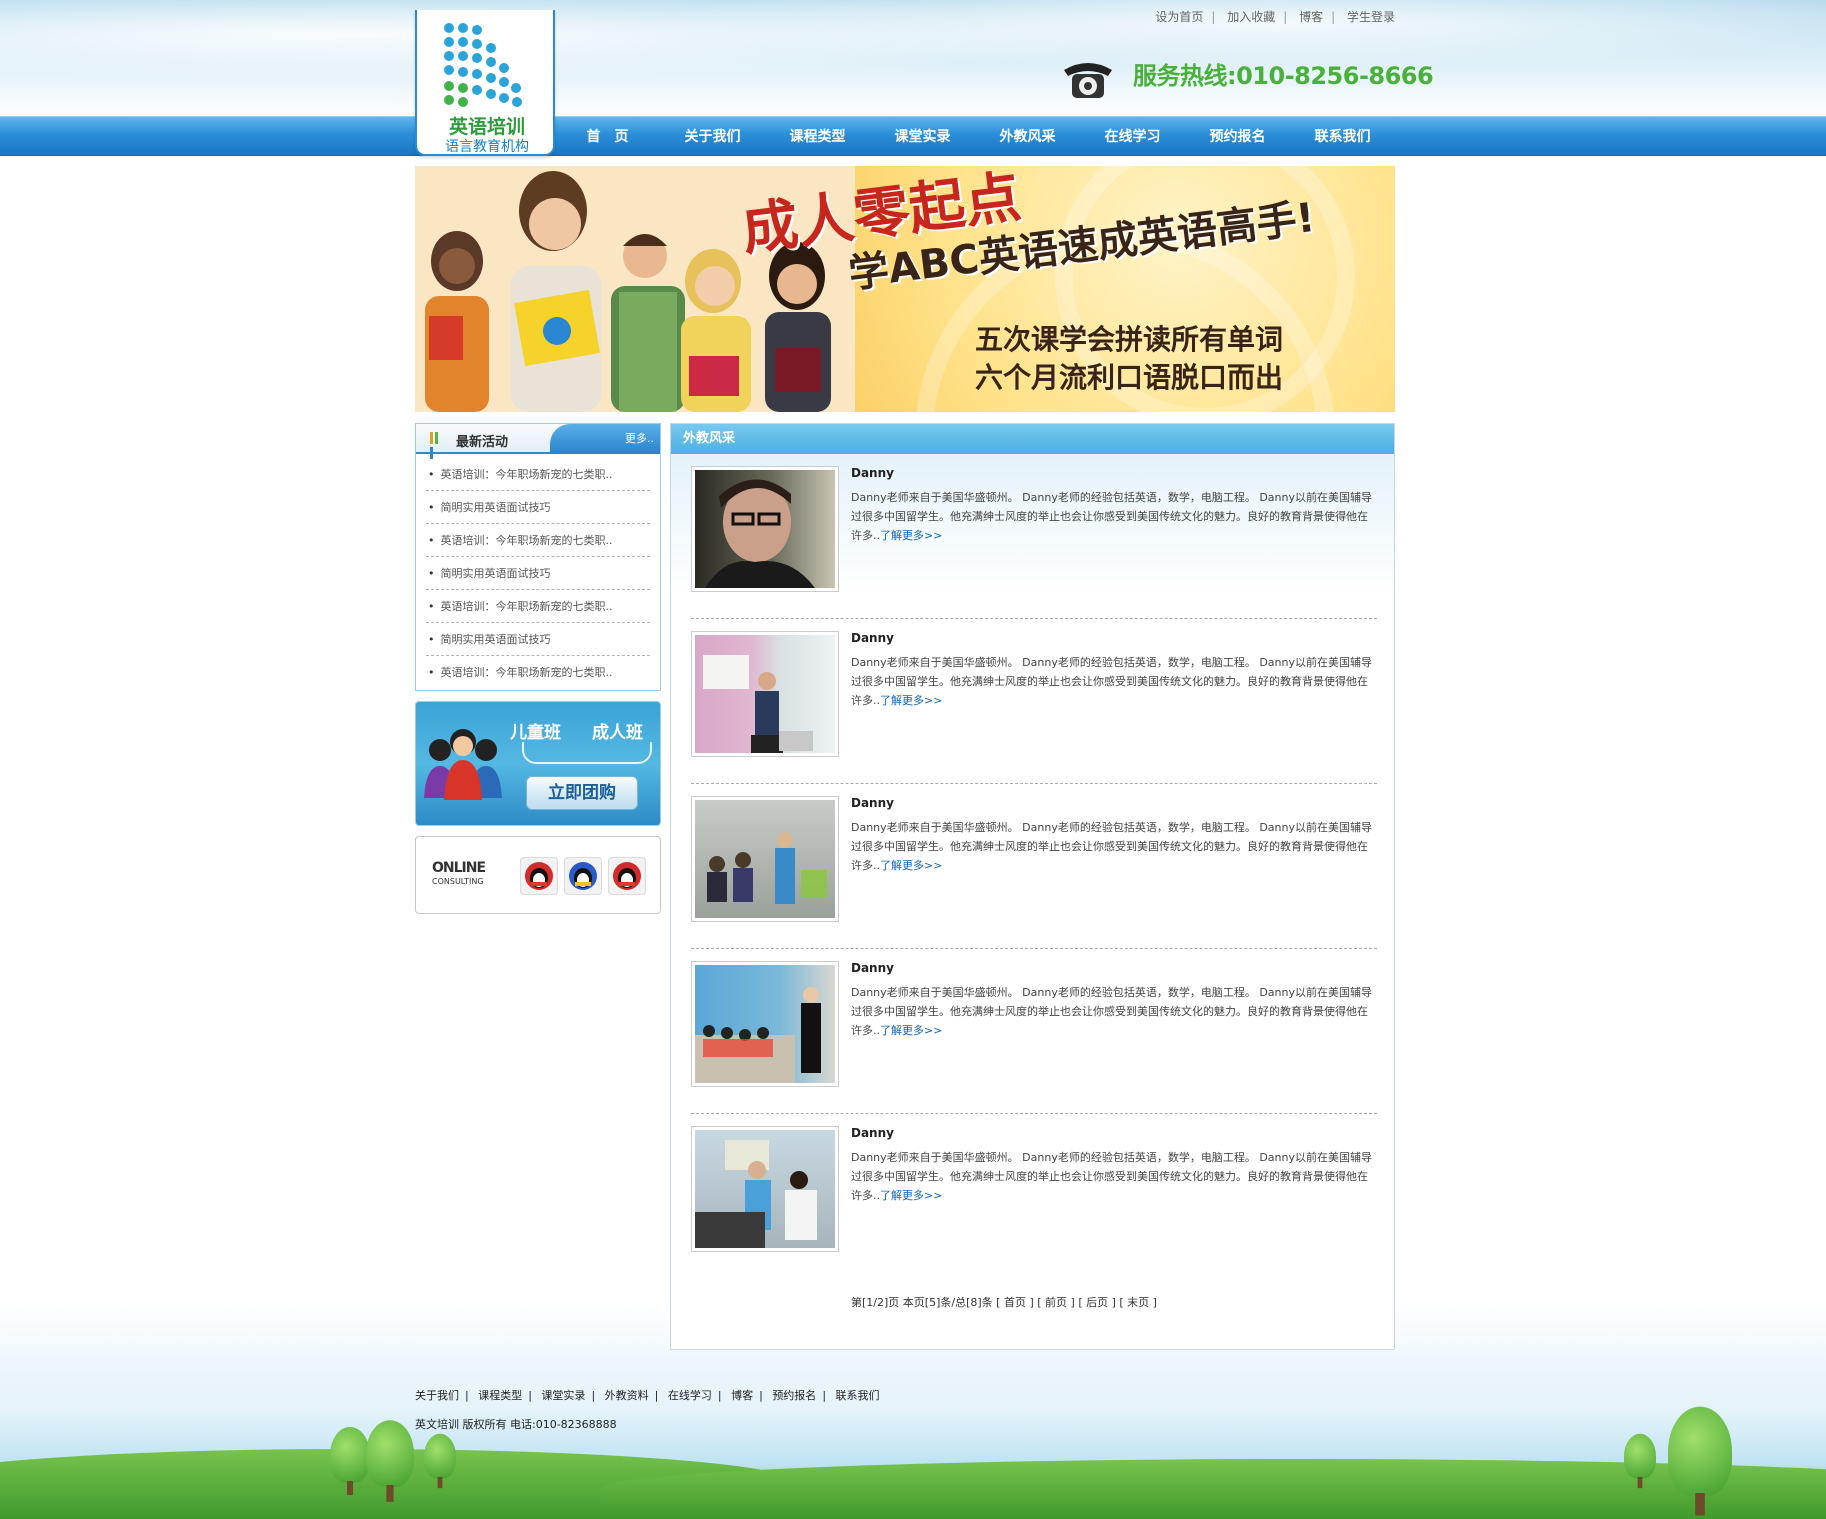  Describe the element at coordinates (487, 147) in the screenshot. I see `logo-subtitle: 语言教育机构` at that location.